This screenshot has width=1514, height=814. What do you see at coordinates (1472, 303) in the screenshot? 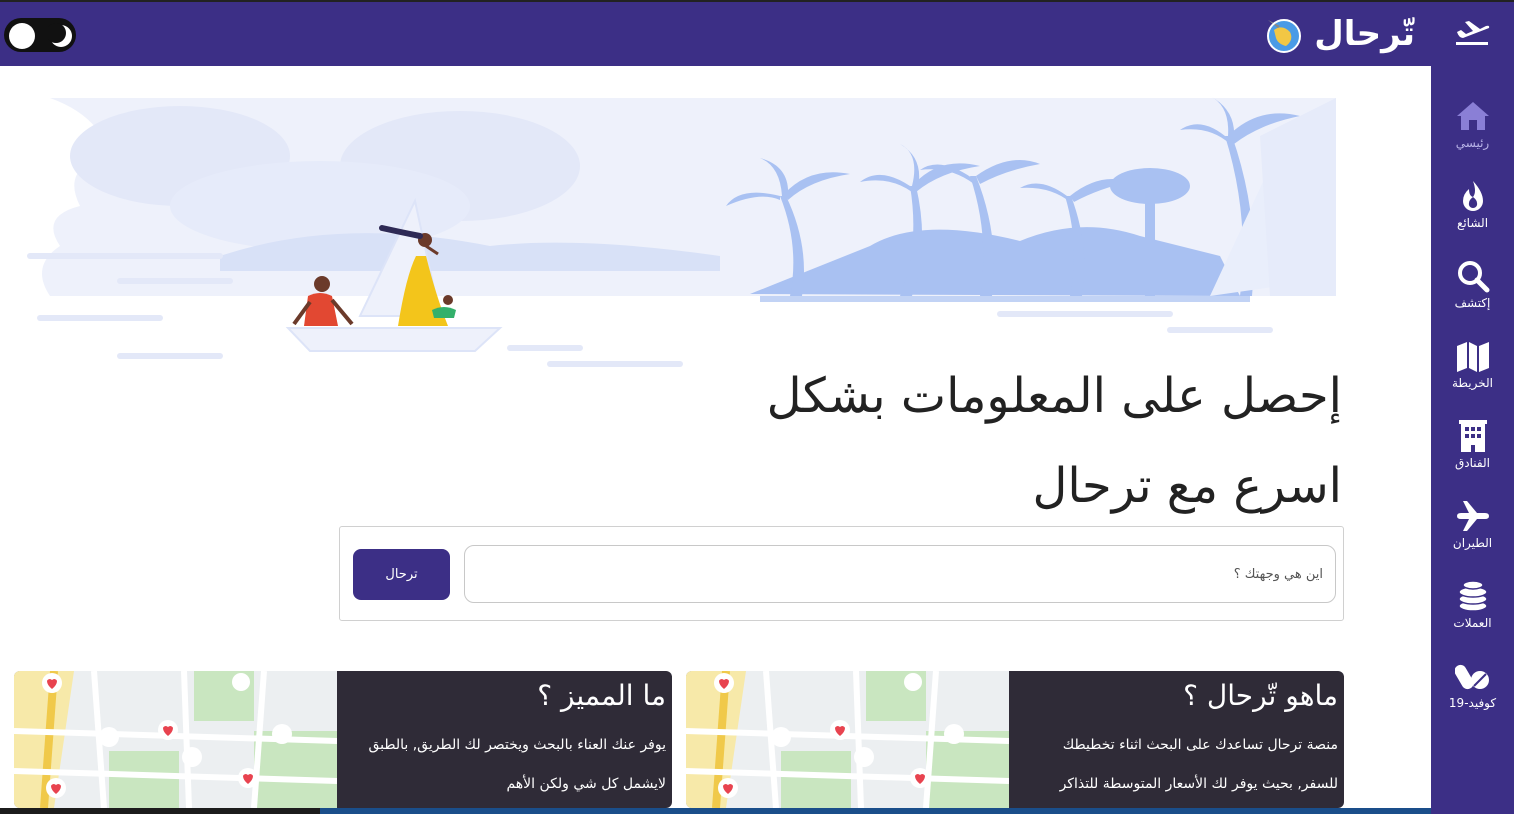
I see `sidebar-item-label: إكتشف` at bounding box center [1472, 303].